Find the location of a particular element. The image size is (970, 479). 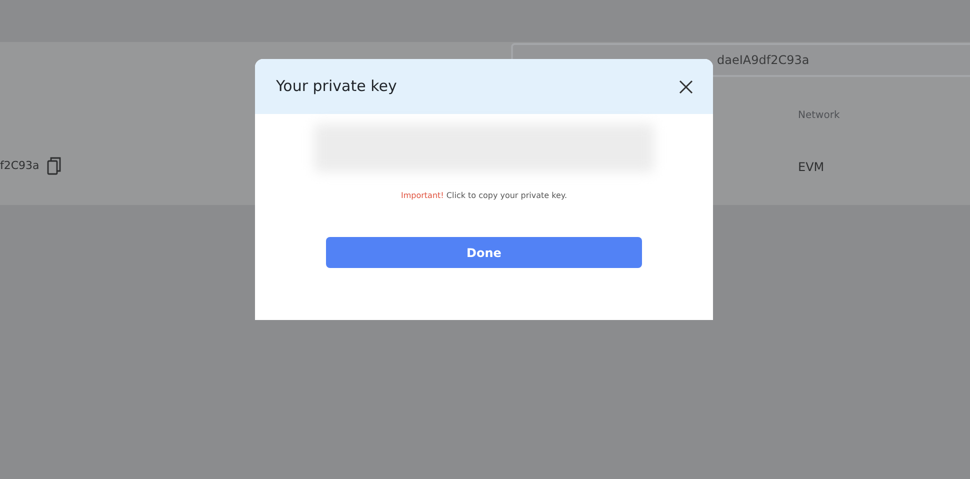

network-cell-text: EVM is located at coordinates (811, 167).